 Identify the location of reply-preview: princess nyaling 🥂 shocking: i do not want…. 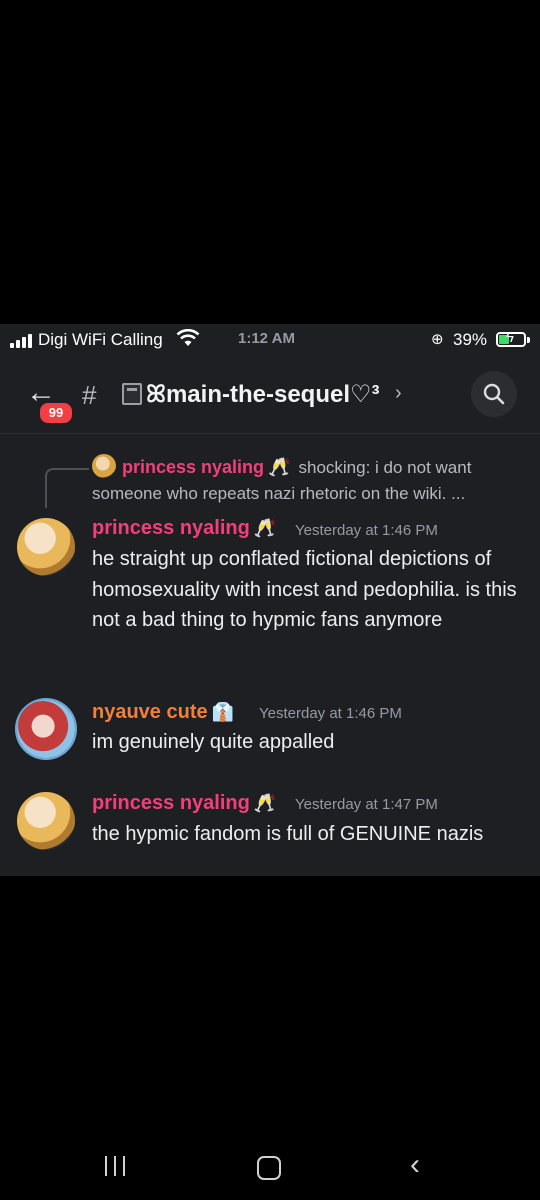
(312, 480).